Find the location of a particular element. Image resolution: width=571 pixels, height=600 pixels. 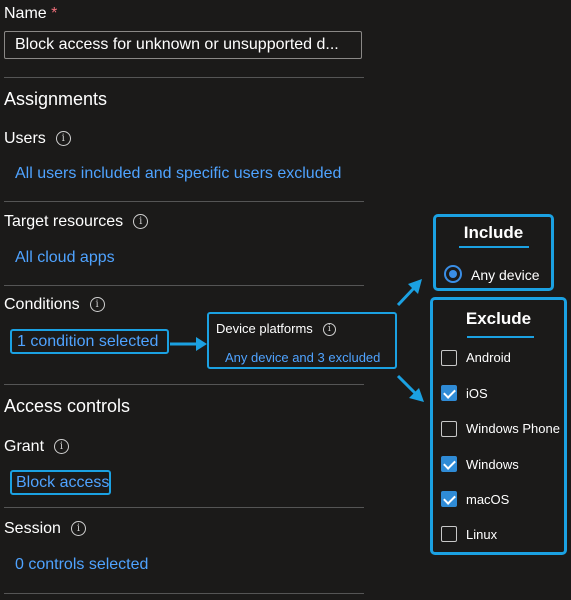

any-device-radio is located at coordinates (453, 274).